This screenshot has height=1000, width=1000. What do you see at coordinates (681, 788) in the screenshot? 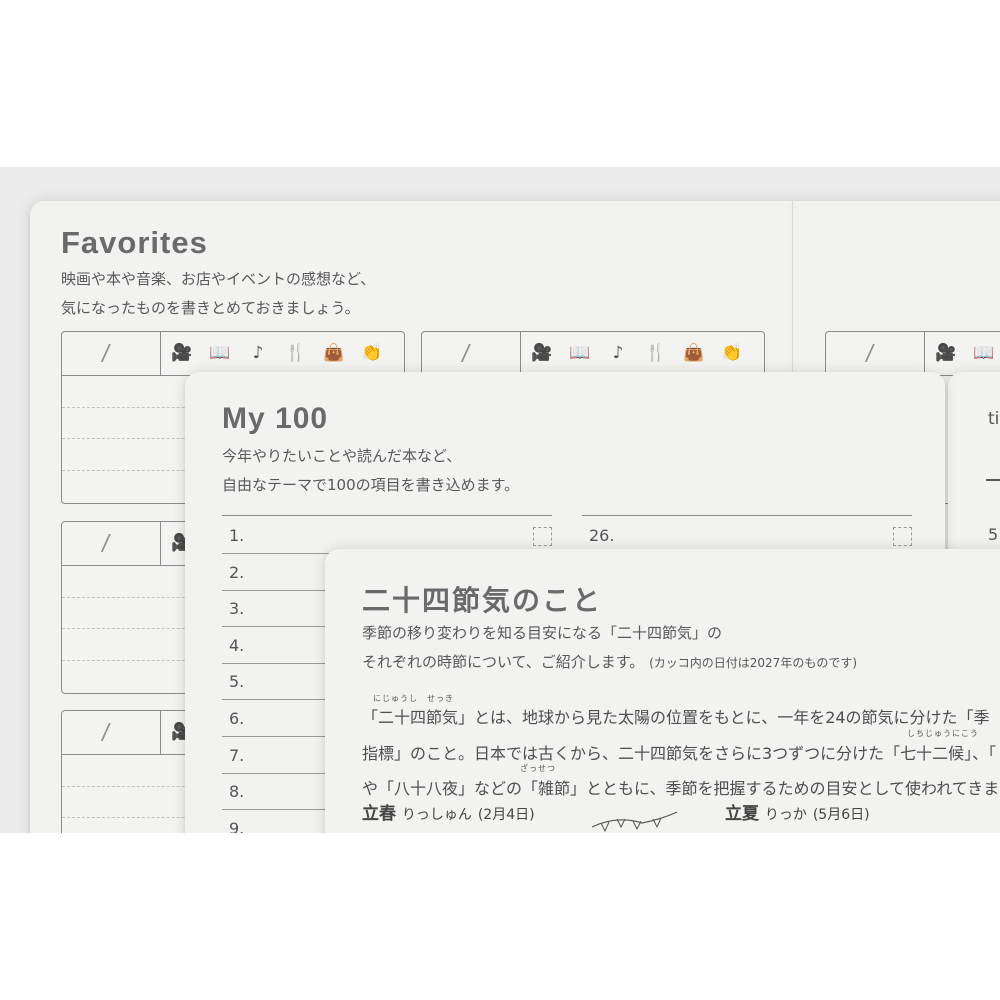
I see `body-line3: や「八十八夜」などの「雑節」とともに、季節を把握するための目安として使われてきま` at bounding box center [681, 788].